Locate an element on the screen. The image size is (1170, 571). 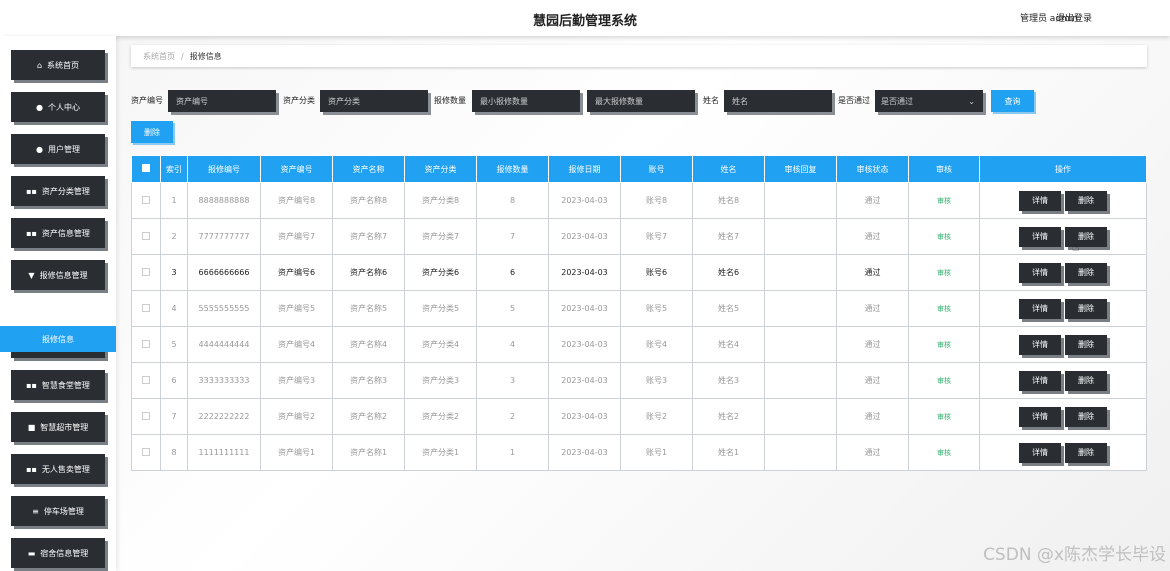
column-header: 报修日期 is located at coordinates (584, 169).